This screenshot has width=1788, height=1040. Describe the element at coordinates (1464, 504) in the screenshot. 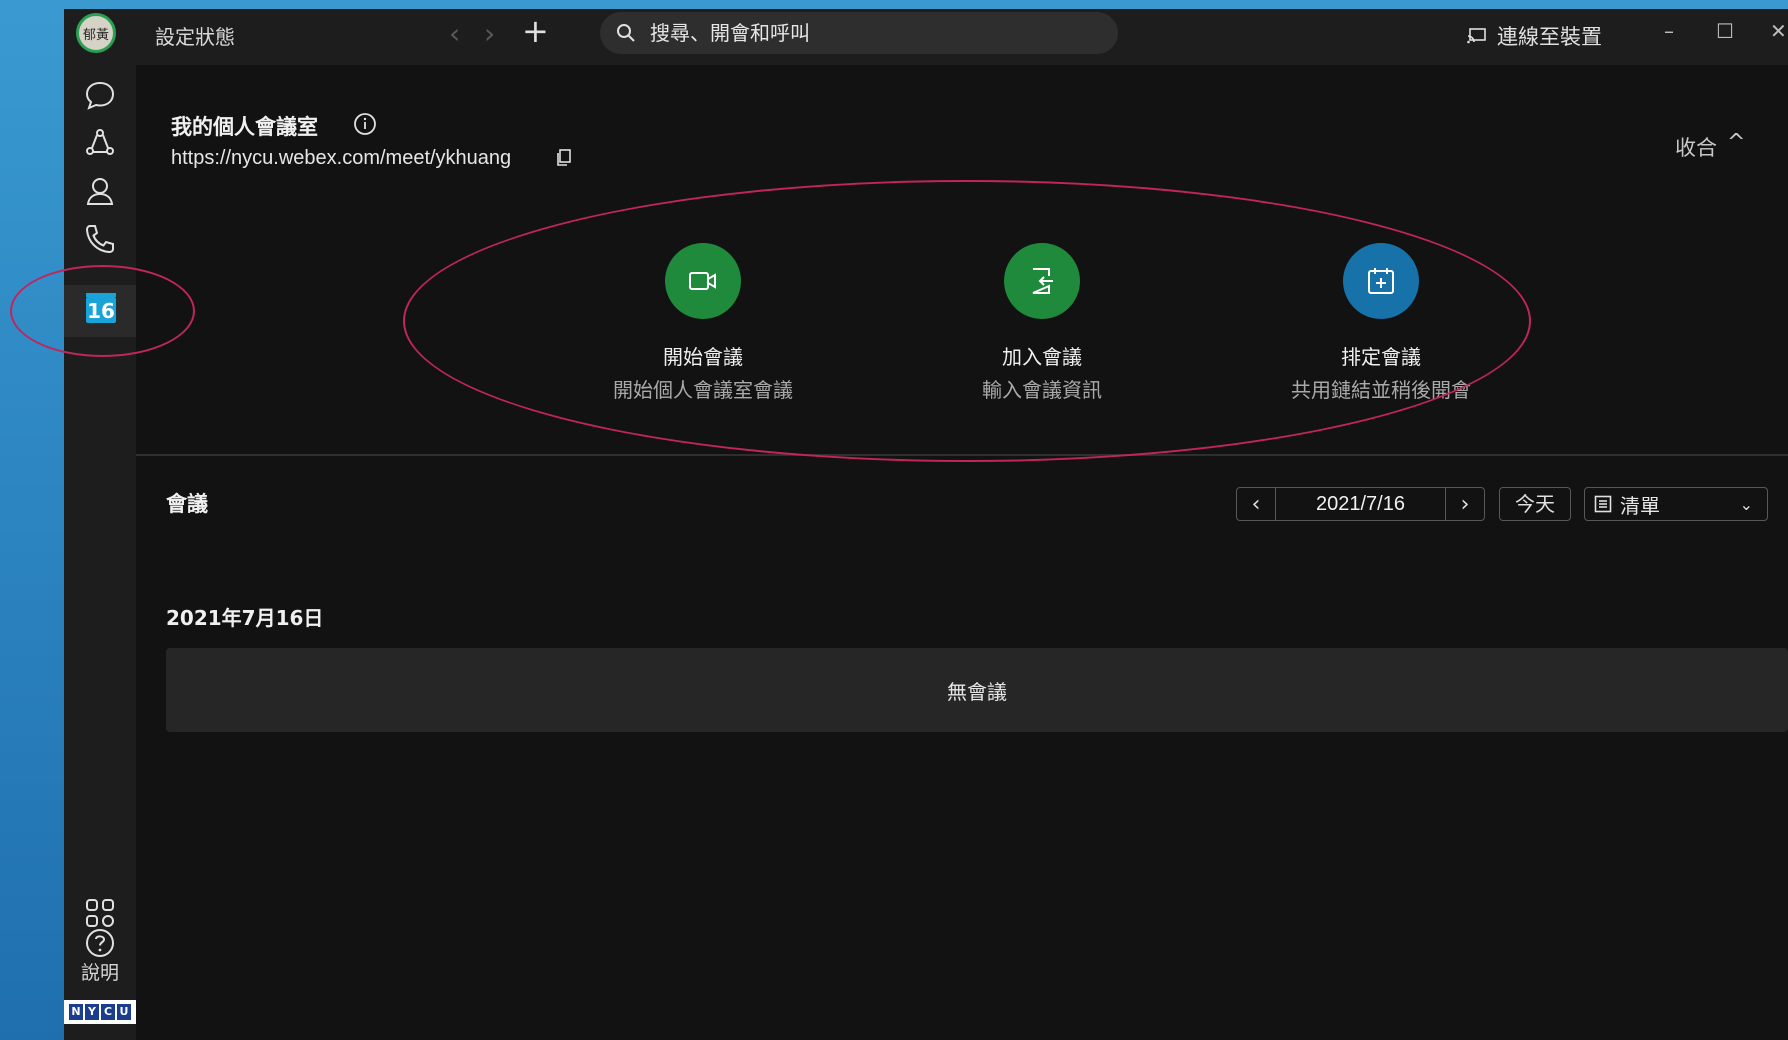

I see `chevron-right-icon: ›` at that location.